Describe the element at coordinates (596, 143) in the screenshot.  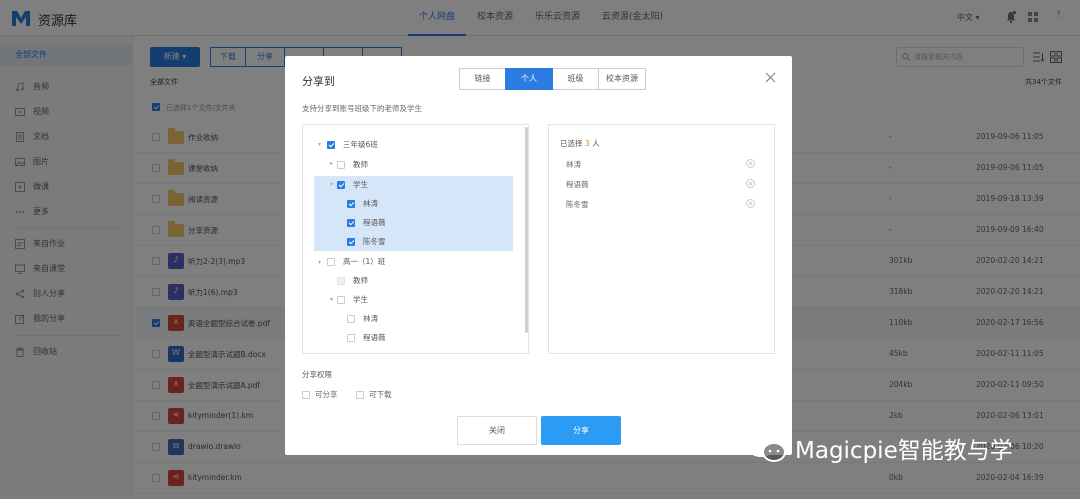
I see `selected-suffix: 人` at that location.